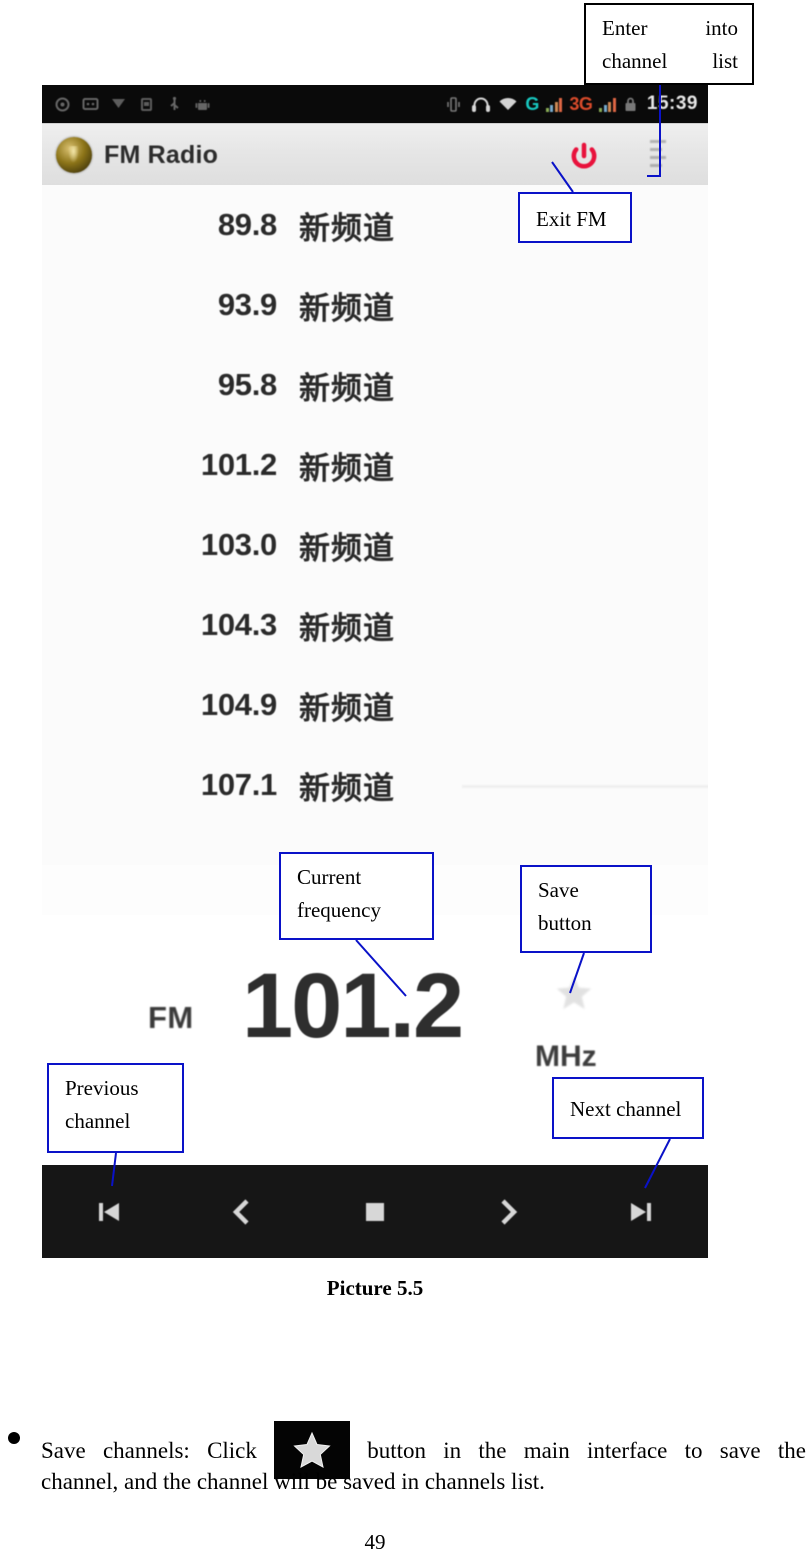 This screenshot has height=1567, width=807. What do you see at coordinates (574, 993) in the screenshot?
I see `star-save-icon` at bounding box center [574, 993].